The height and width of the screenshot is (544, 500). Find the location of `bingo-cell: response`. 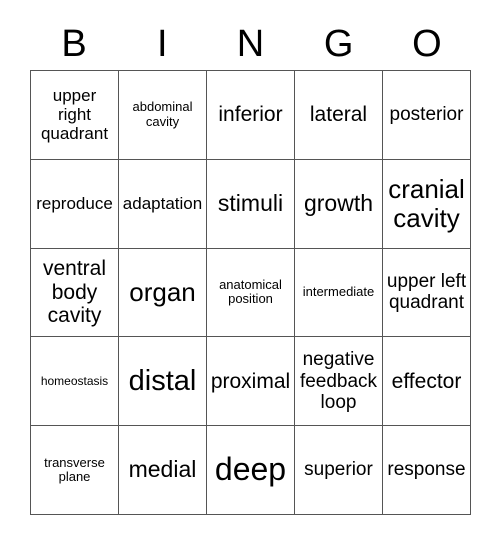

bingo-cell: response is located at coordinates (427, 470).